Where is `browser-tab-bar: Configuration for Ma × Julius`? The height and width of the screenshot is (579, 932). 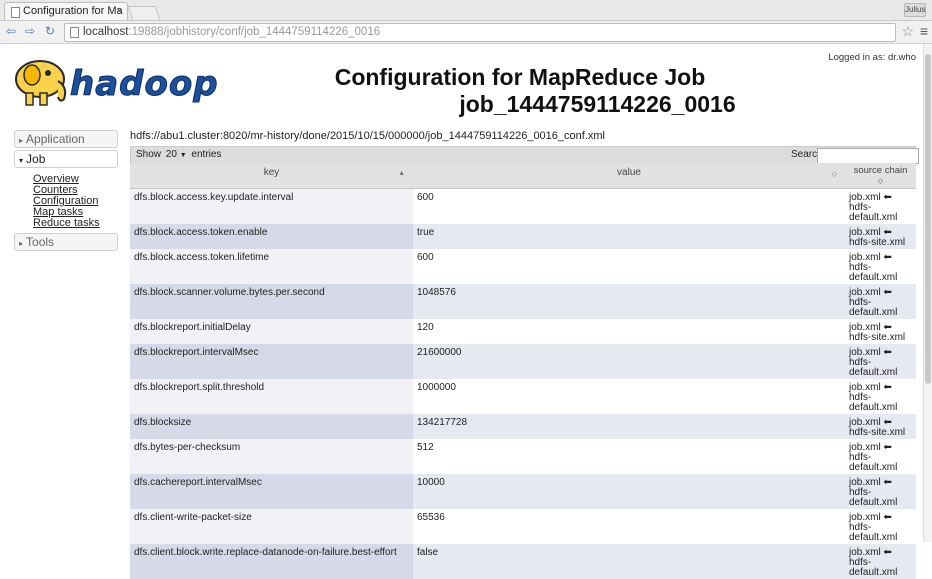
browser-tab-bar: Configuration for Ma × Julius is located at coordinates (466, 10).